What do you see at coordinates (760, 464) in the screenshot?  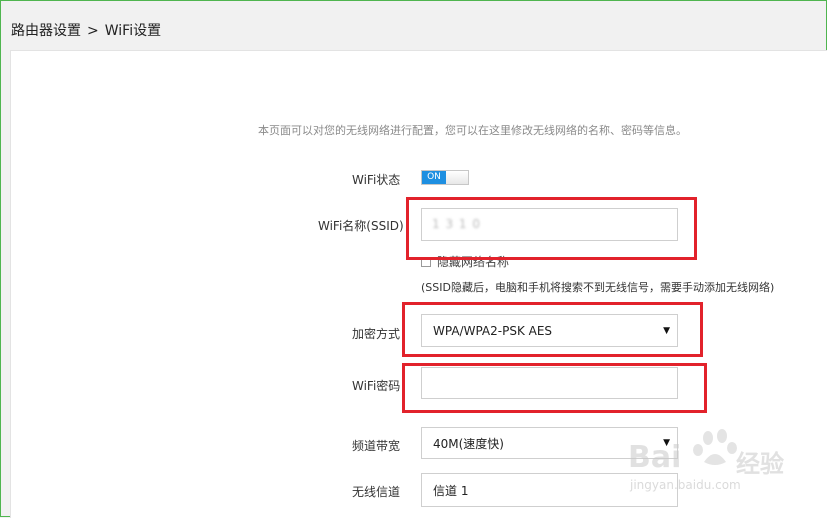 I see `watermark-brand-suffix: 经验` at bounding box center [760, 464].